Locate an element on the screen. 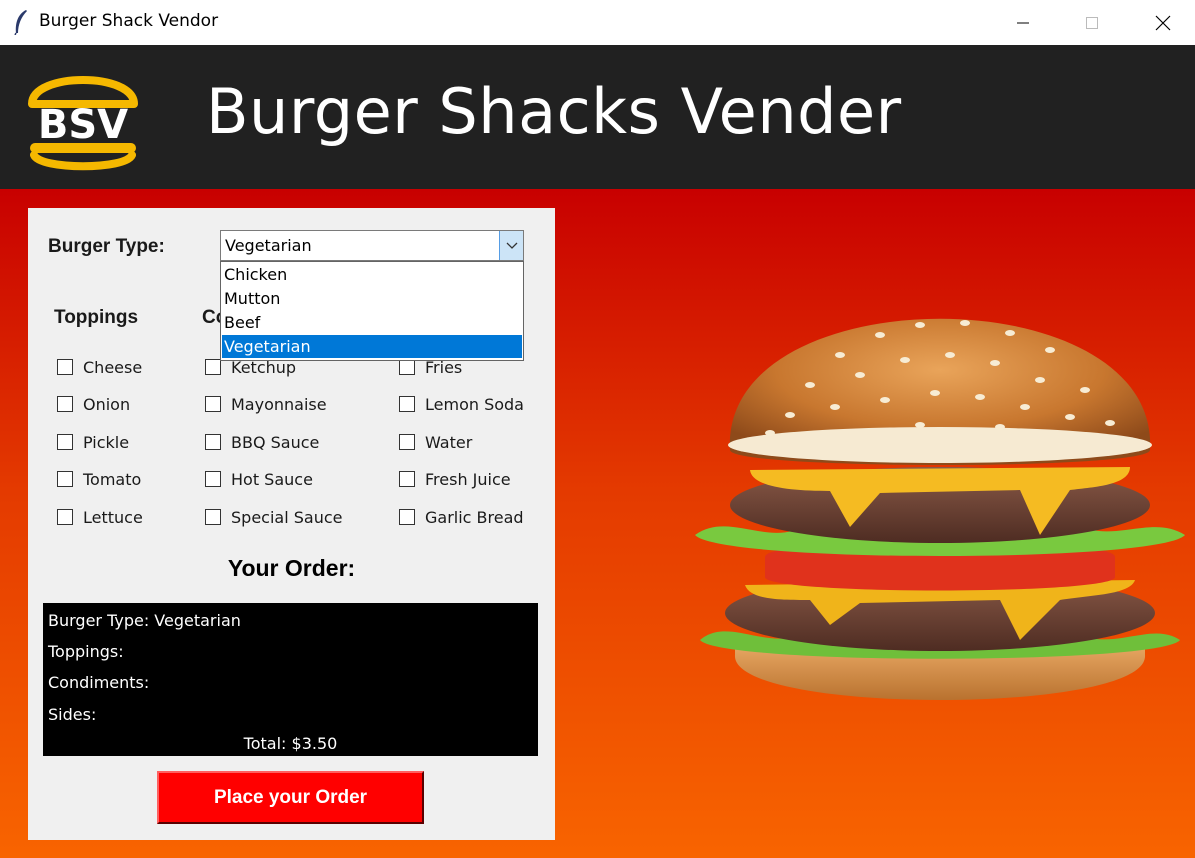  side-checkbox: Lemon Soda is located at coordinates (461, 404).